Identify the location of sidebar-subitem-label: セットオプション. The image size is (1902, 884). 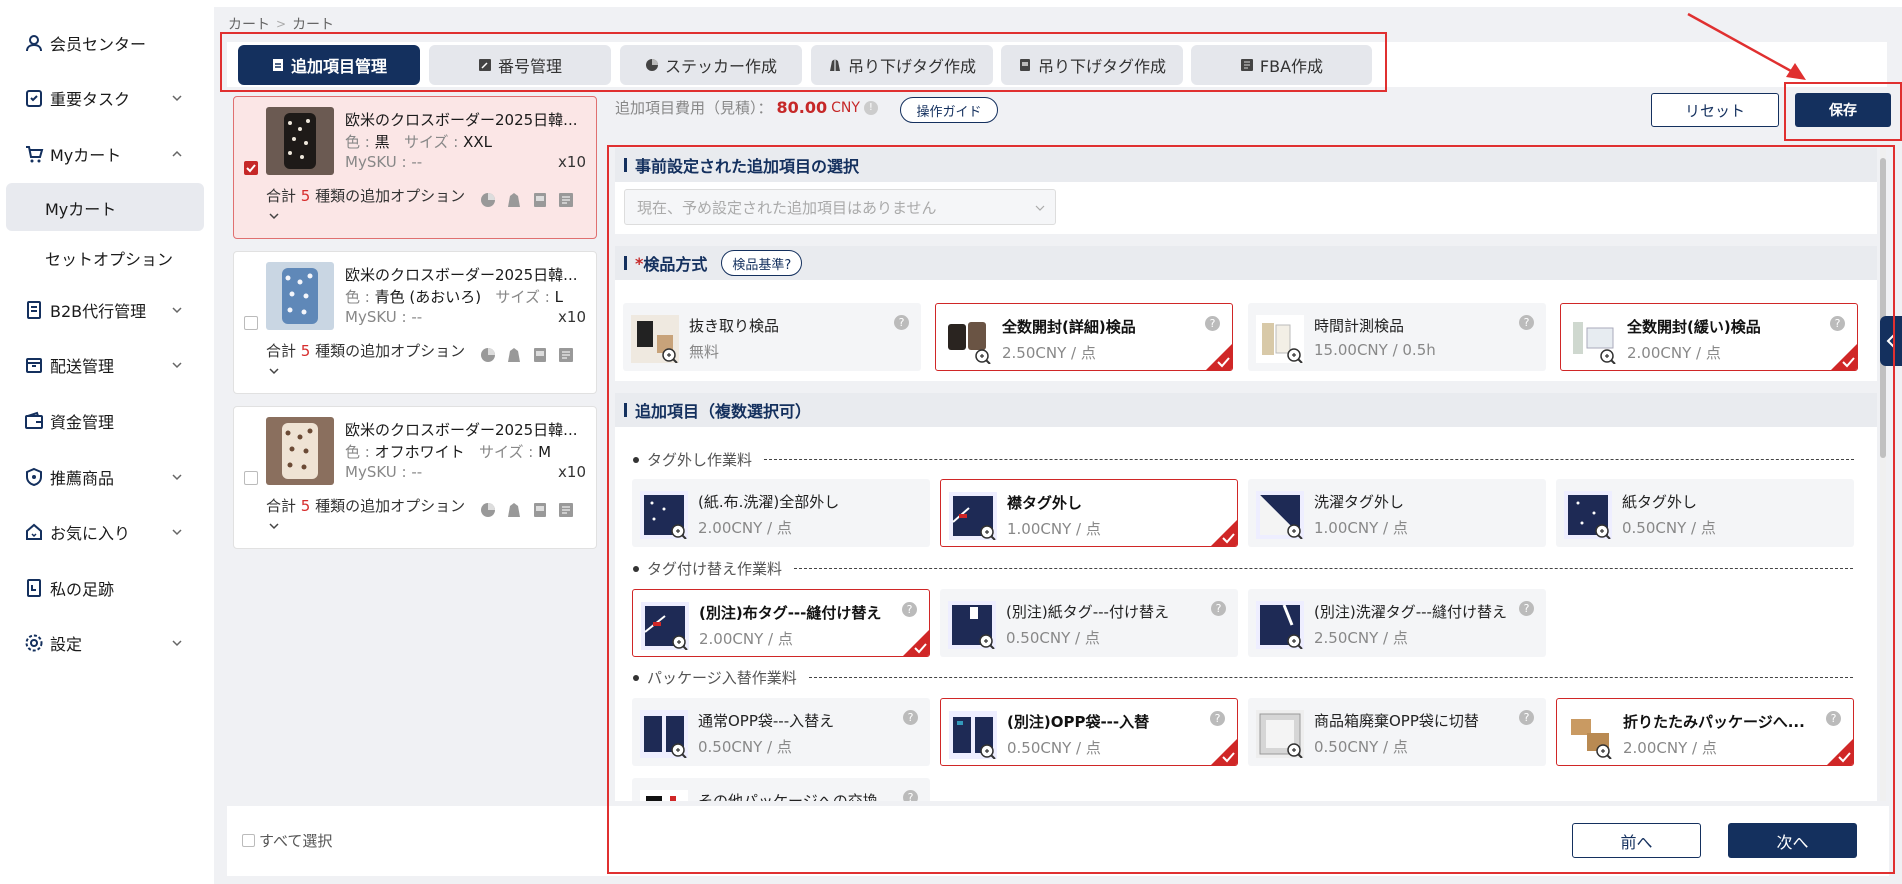
(109, 259).